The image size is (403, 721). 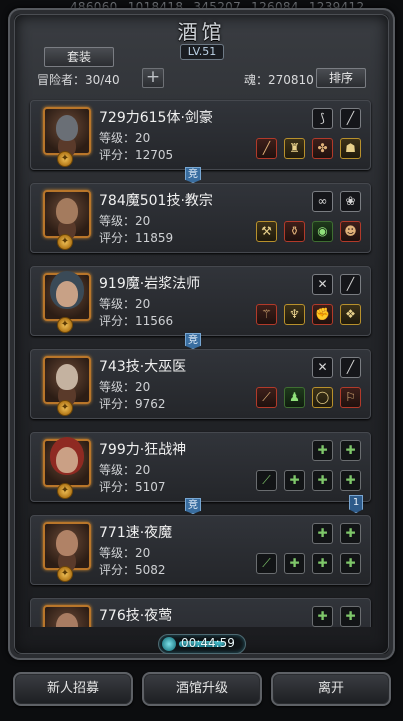 I want to click on hero-card: ✦ 771速·夜魔 等级：20 评分：5082 ✚ ✚ ⟋ ✚ ✚ ✚, so click(x=200, y=550).